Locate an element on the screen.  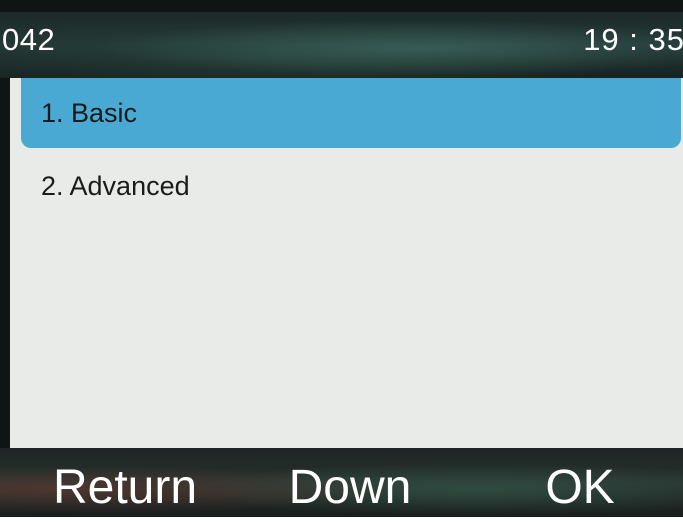
return-button: Return is located at coordinates (125, 482).